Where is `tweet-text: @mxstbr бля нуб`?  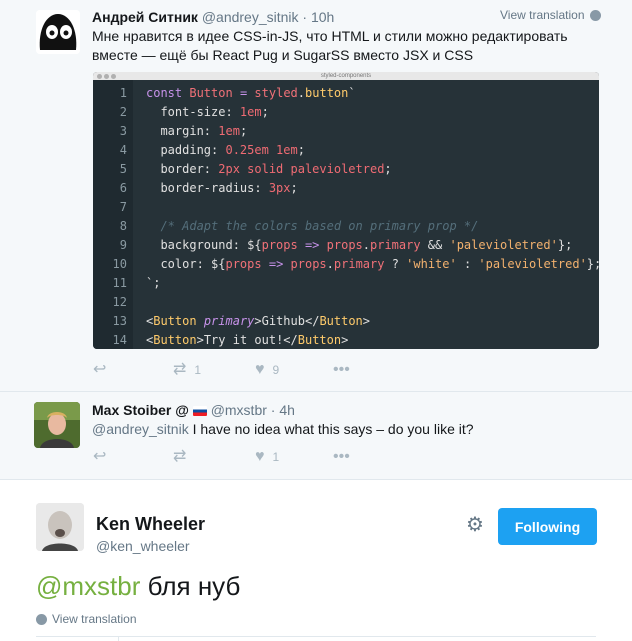 tweet-text: @mxstbr бля нуб is located at coordinates (138, 586).